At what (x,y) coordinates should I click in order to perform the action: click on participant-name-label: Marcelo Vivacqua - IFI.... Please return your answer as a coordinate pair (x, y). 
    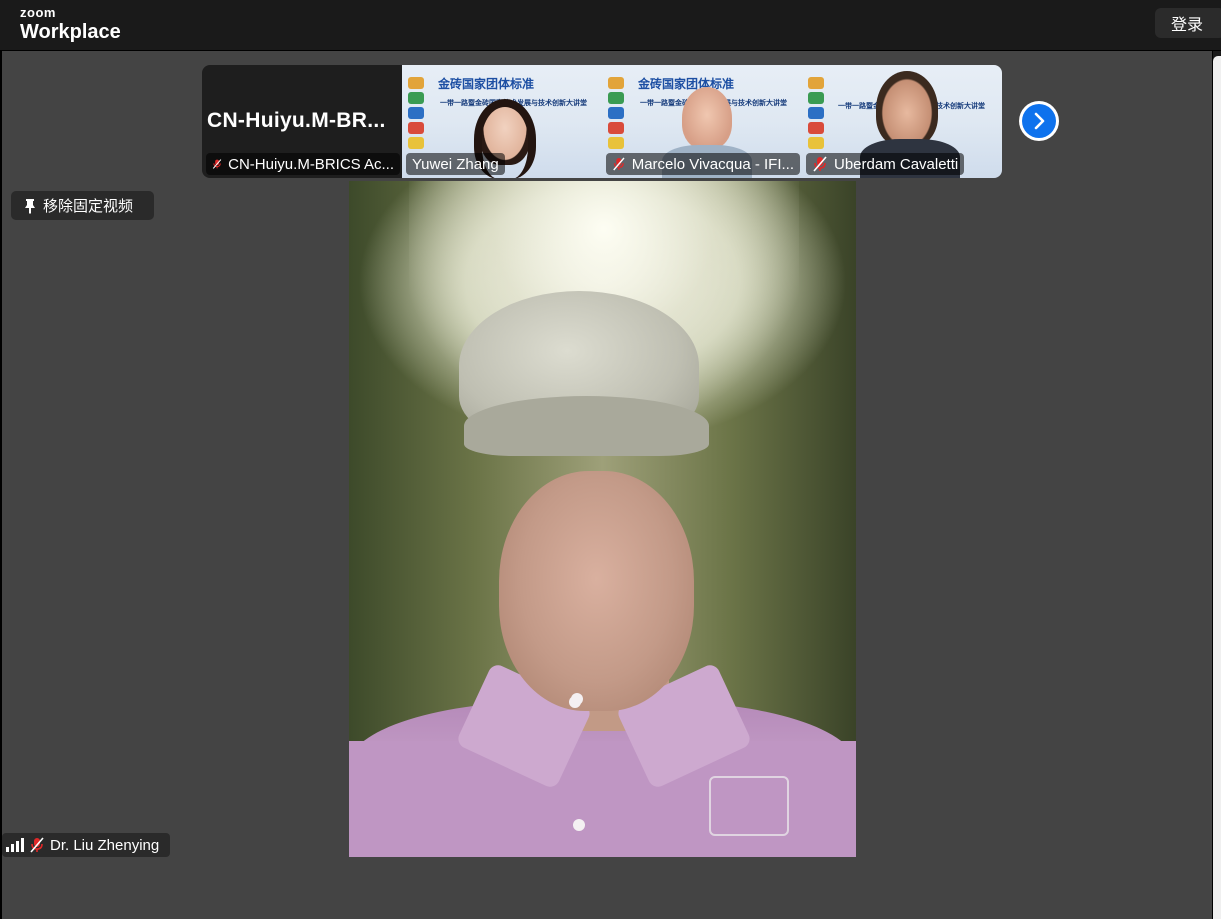
    Looking at the image, I should click on (703, 164).